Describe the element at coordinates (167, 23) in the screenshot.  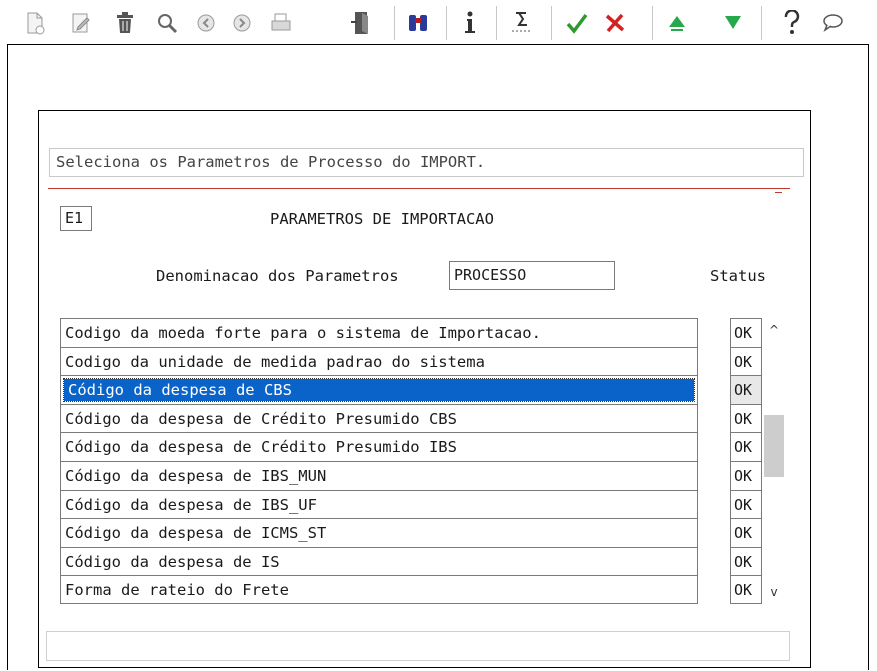
I see `search-icon` at that location.